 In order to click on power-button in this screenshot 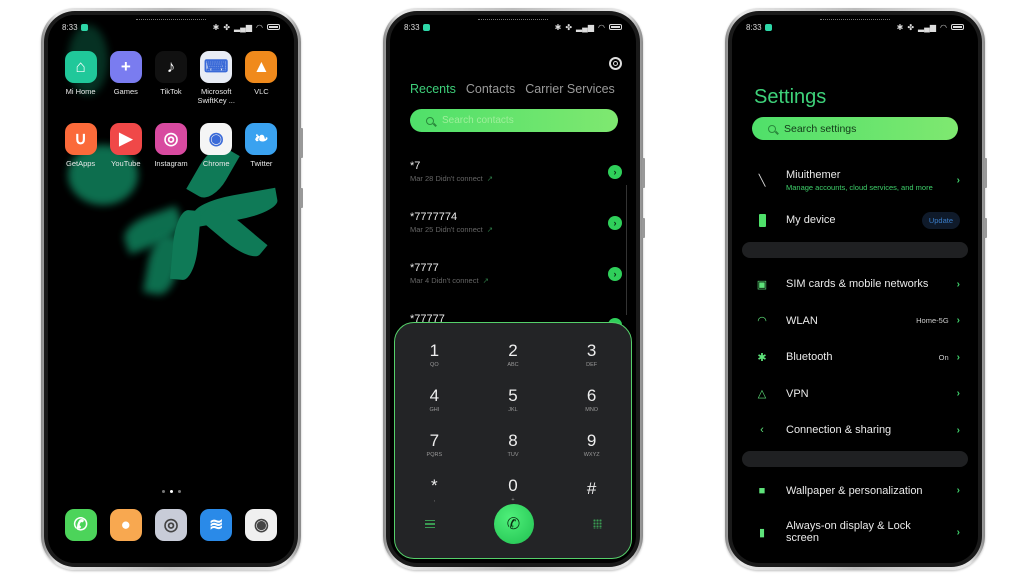, I will do `click(301, 198)`.